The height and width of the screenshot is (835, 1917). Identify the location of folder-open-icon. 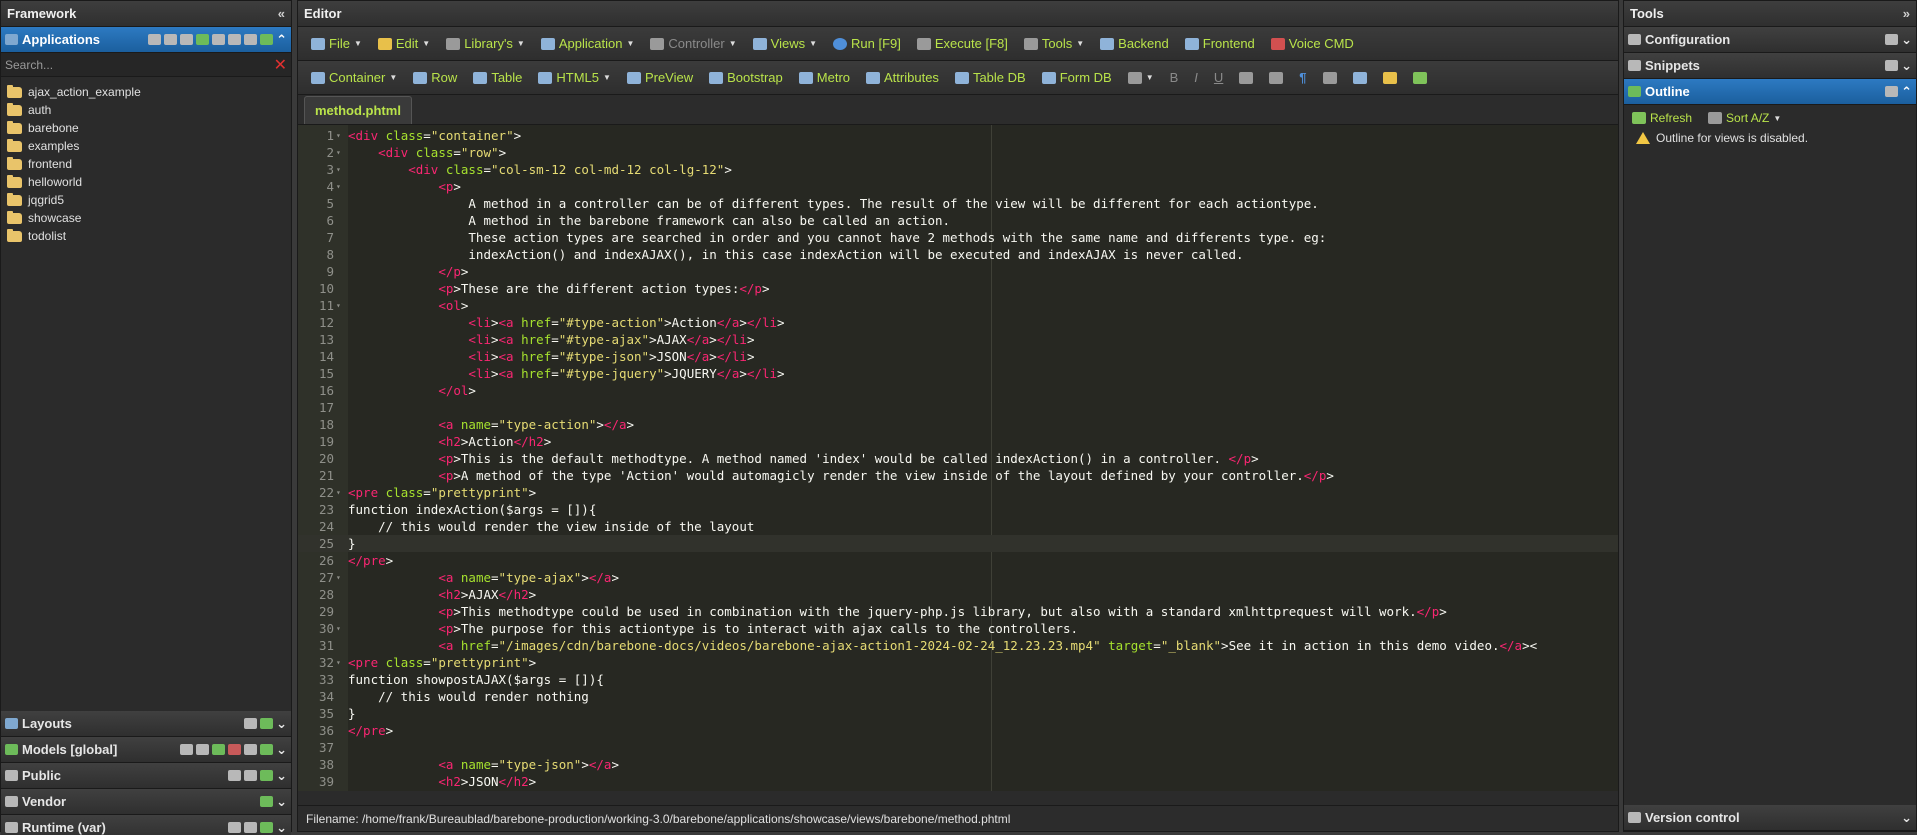
(219, 39).